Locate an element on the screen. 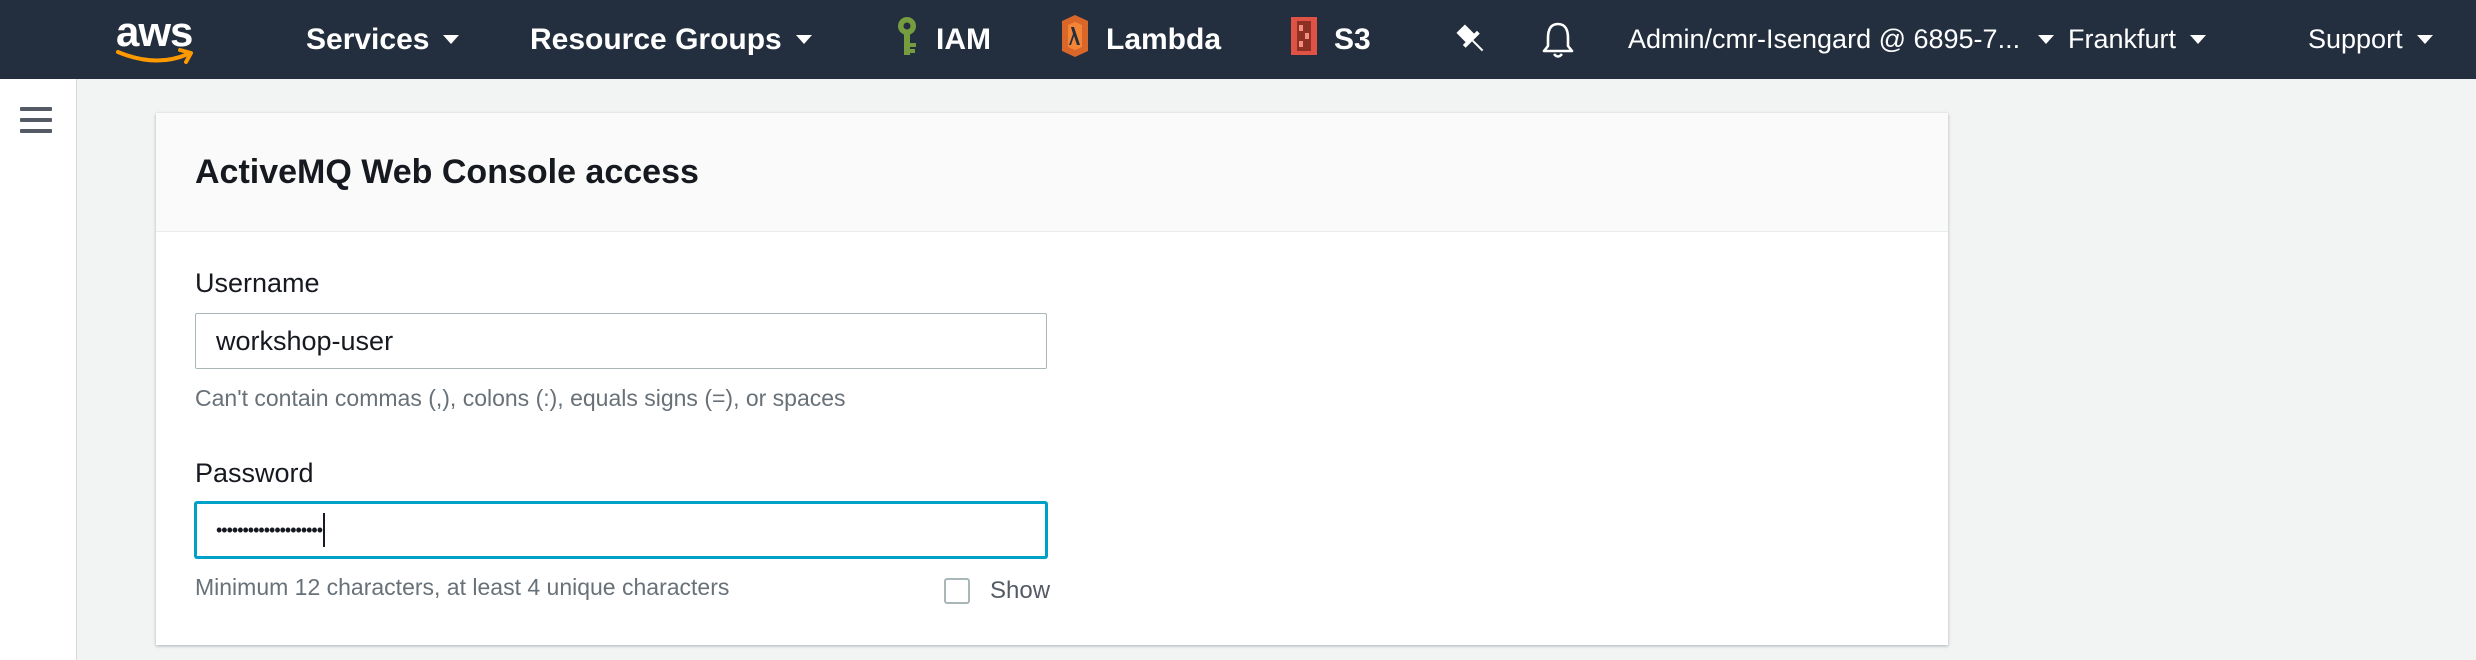  resource-groups-label: Resource Groups is located at coordinates (656, 39).